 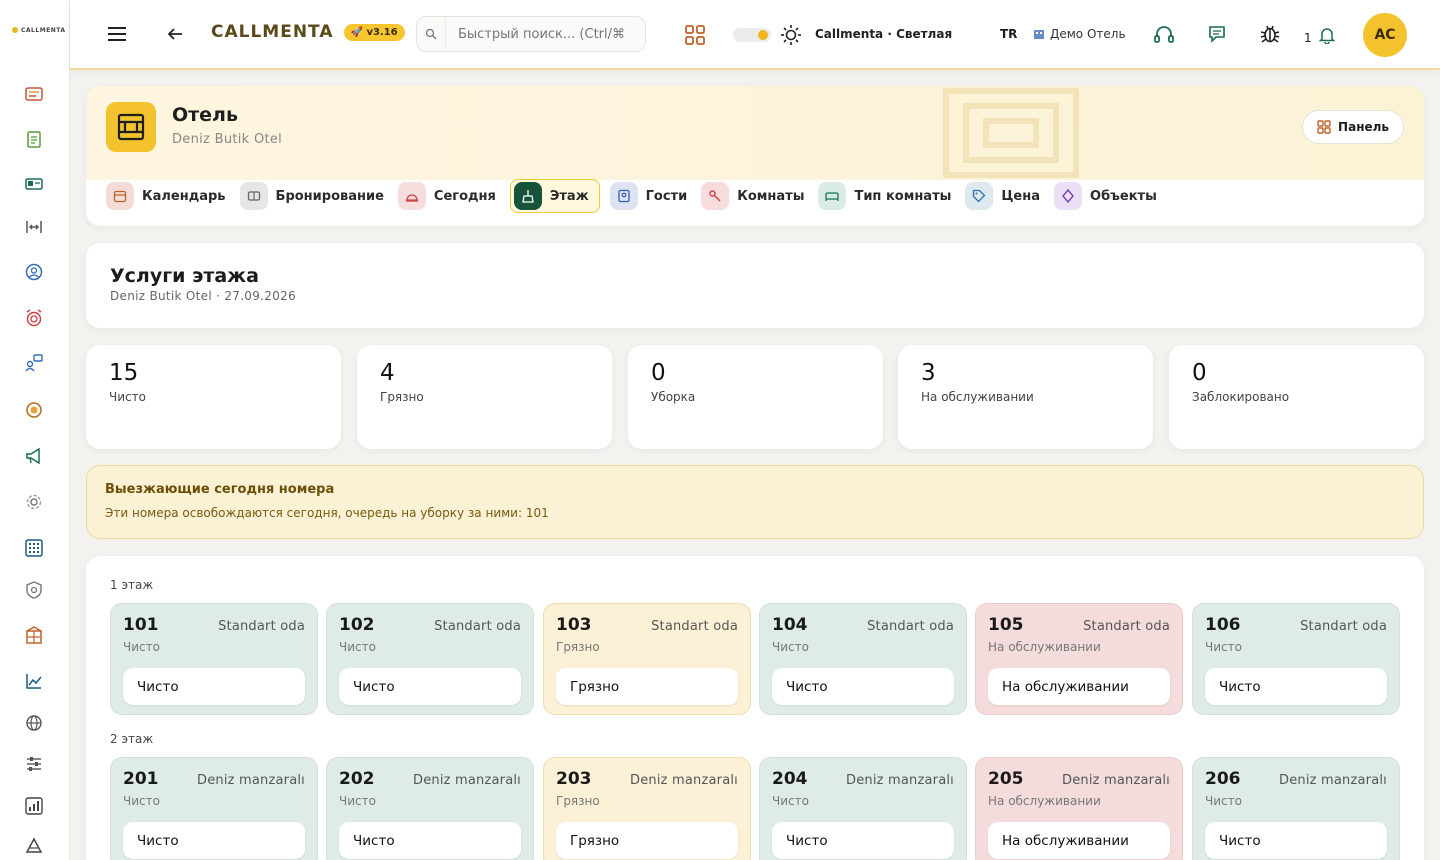 I want to click on room-card: 101 Standart oda Чисто Чисто, so click(x=214, y=659).